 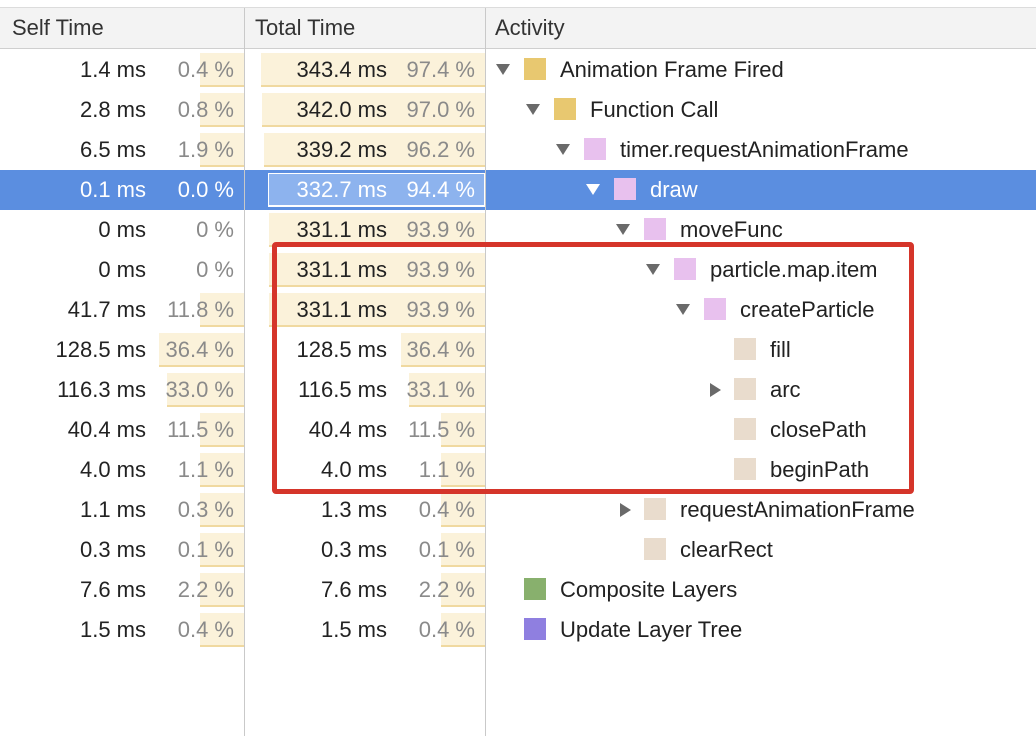 I want to click on expand-triangle-icon, so click(x=625, y=510).